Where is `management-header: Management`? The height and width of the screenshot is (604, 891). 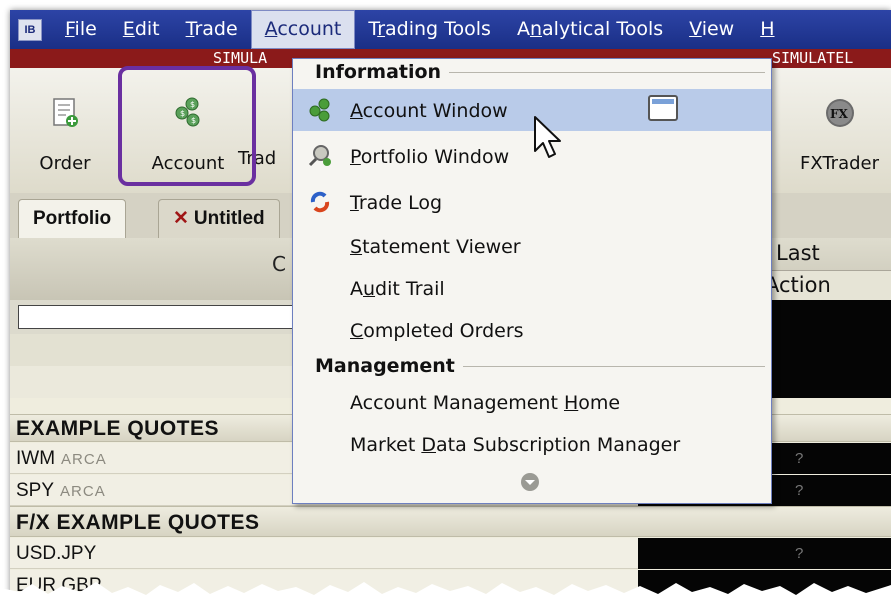
management-header: Management is located at coordinates (540, 366).